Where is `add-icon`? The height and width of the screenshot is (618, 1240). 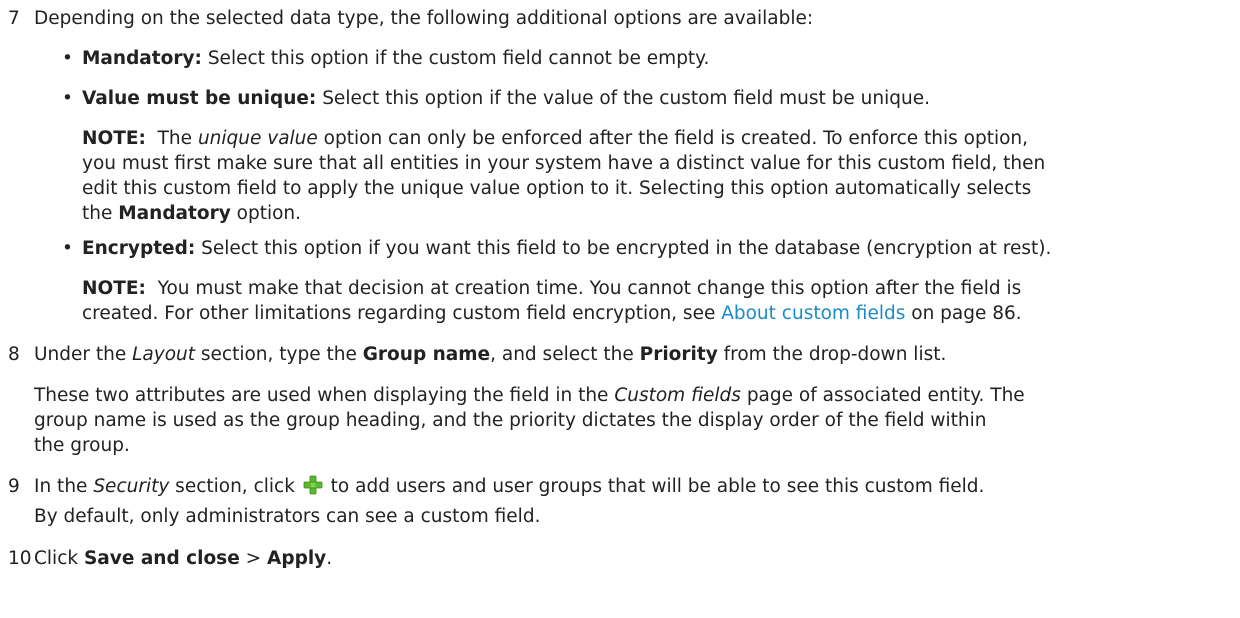 add-icon is located at coordinates (313, 485).